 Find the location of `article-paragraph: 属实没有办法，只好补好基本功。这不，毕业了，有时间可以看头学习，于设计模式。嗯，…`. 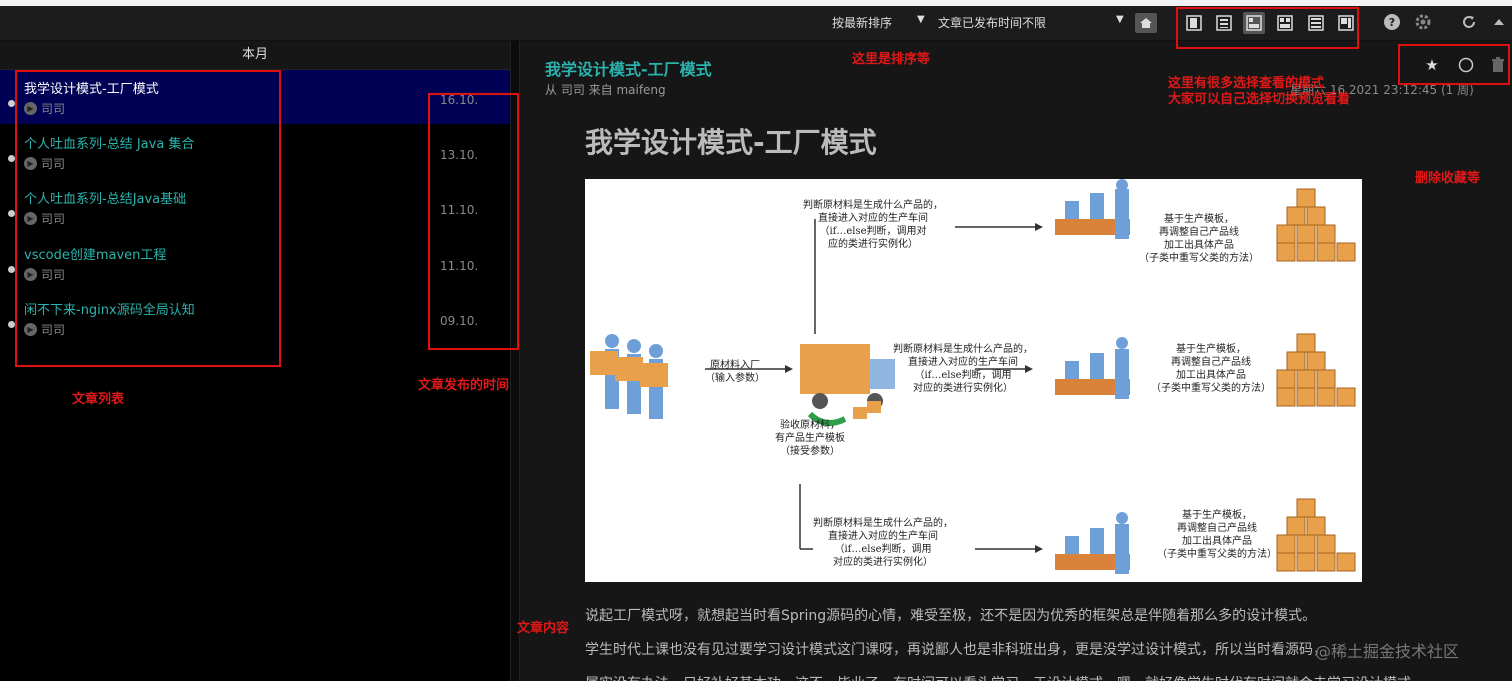

article-paragraph: 属实没有办法，只好补好基本功。这不，毕业了，有时间可以看头学习，于设计模式。嗯，… is located at coordinates (1005, 677).